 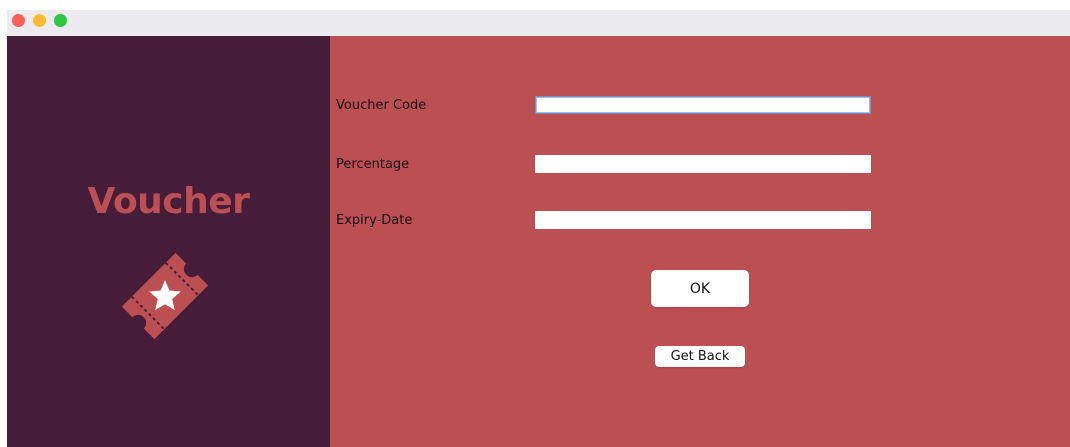 What do you see at coordinates (703, 105) in the screenshot?
I see `voucher-code-input` at bounding box center [703, 105].